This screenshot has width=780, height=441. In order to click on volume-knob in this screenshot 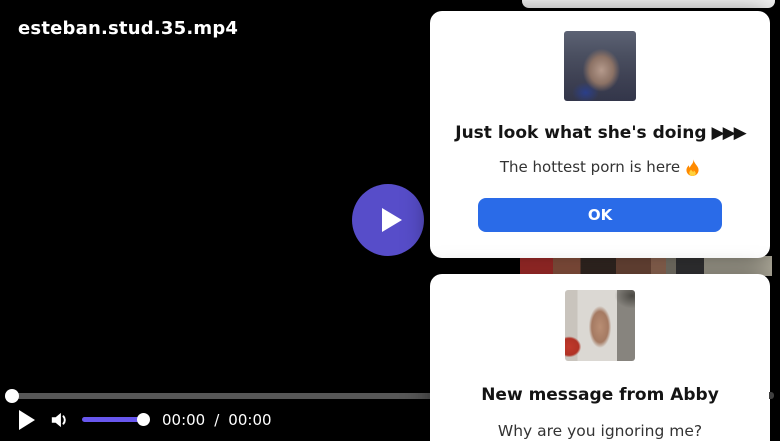, I will do `click(143, 419)`.